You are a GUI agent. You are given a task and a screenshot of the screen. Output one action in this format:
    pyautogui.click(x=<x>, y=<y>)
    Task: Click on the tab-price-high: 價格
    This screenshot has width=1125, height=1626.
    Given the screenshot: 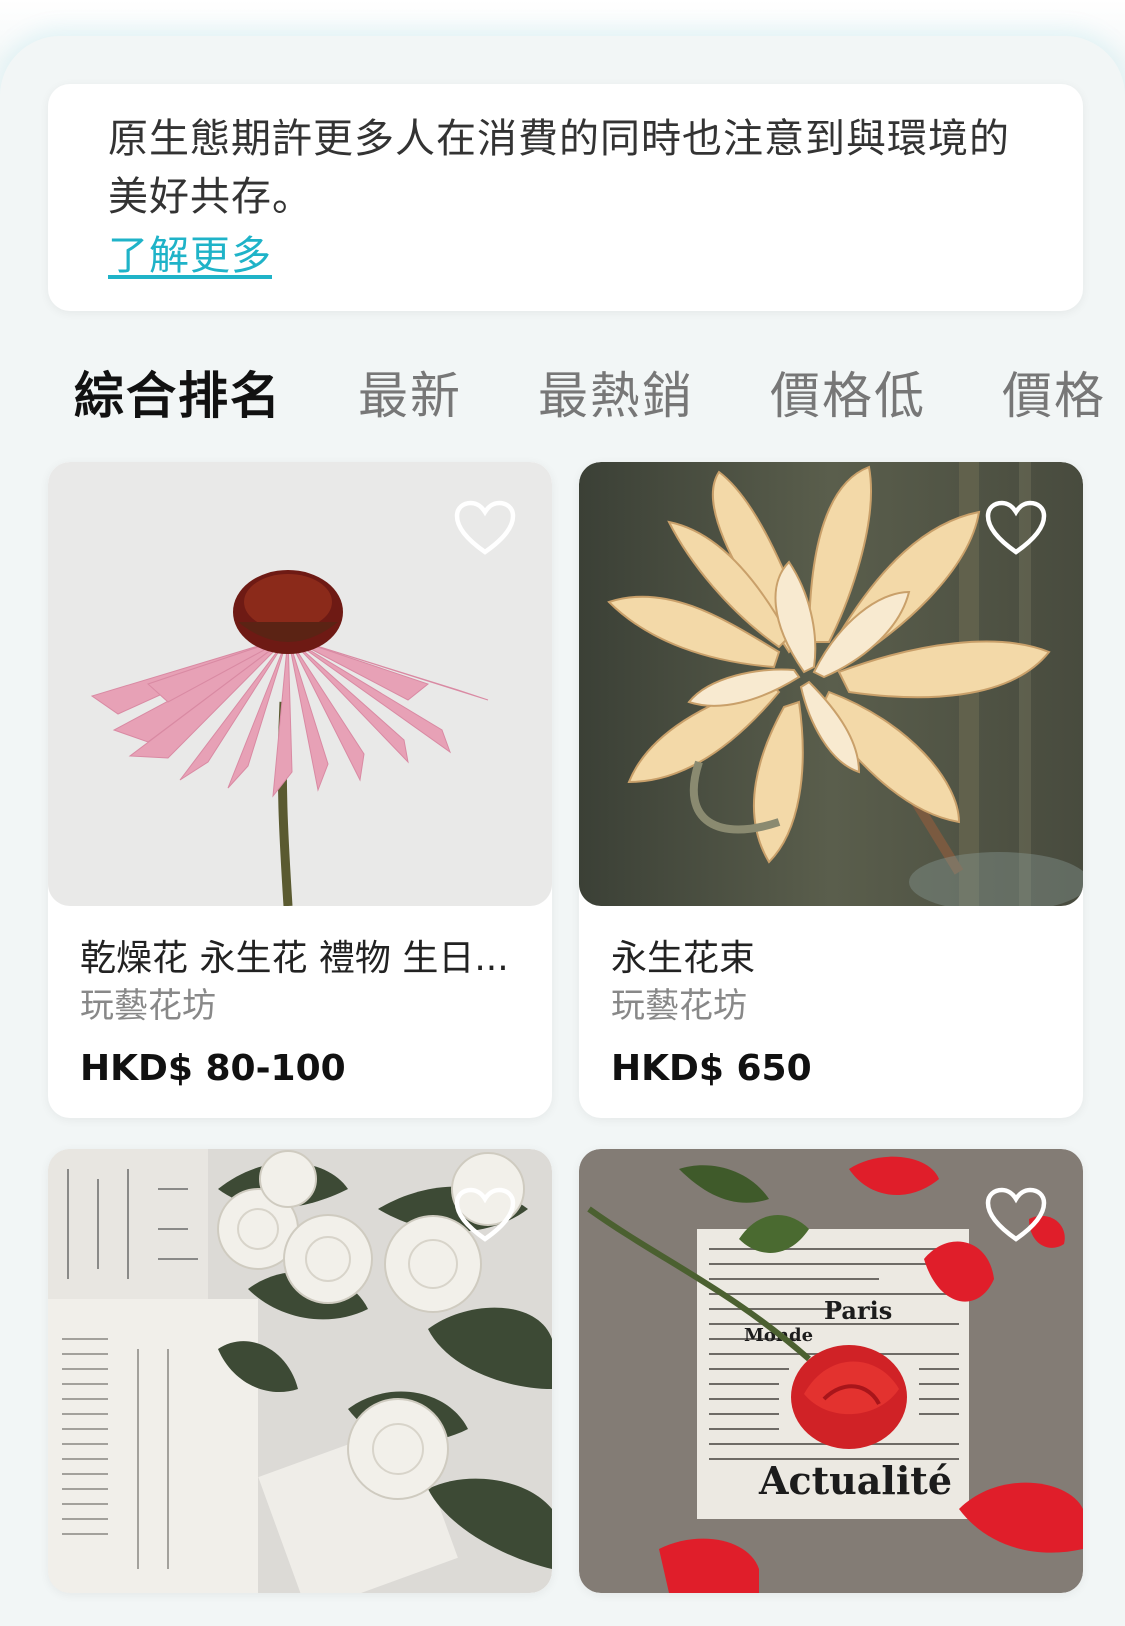 What is the action you would take?
    pyautogui.click(x=1054, y=392)
    